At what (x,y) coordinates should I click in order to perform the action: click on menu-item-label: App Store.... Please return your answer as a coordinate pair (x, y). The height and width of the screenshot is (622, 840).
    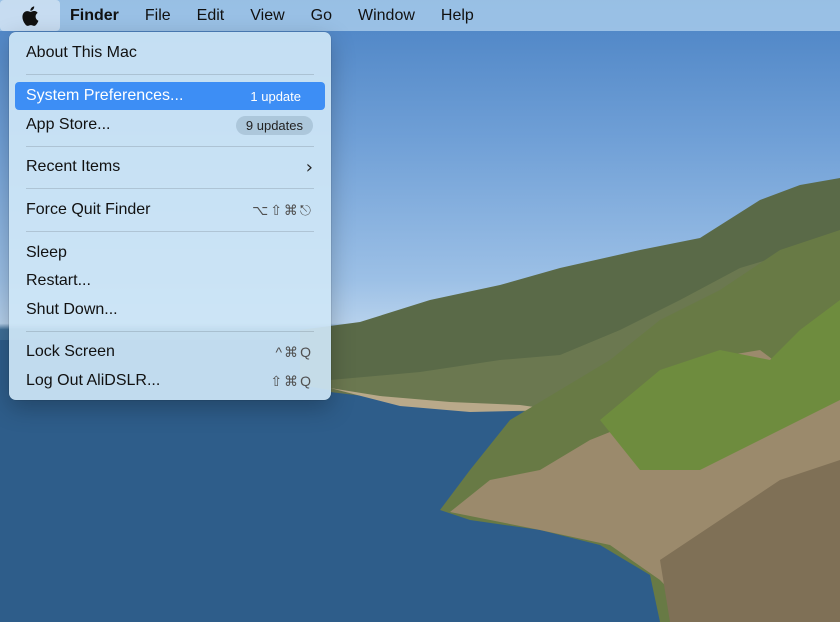
    Looking at the image, I should click on (68, 124).